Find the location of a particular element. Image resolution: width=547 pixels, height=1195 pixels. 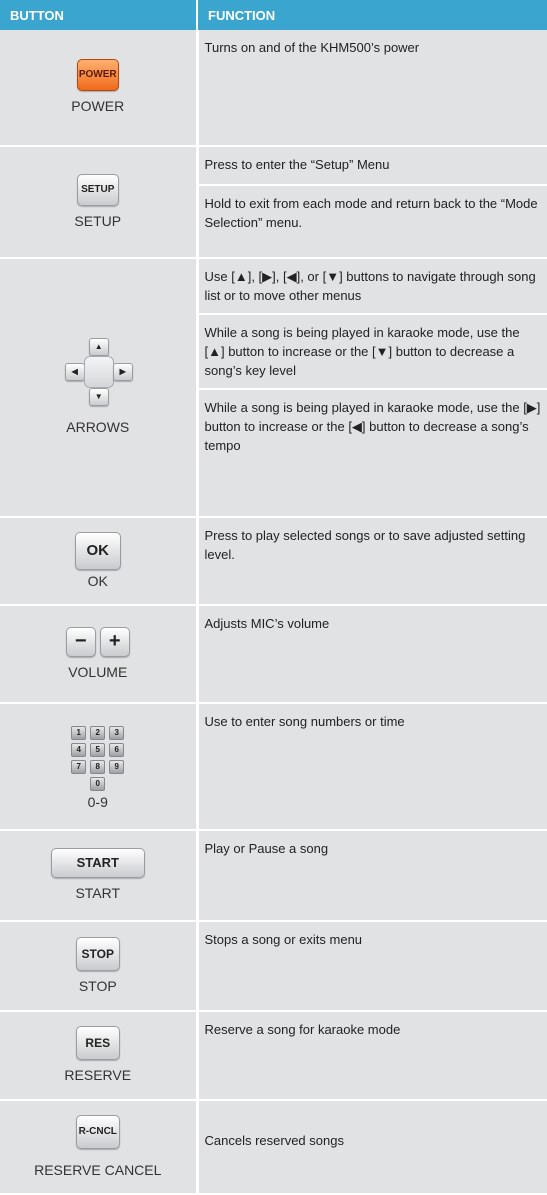

function-text: Adjusts MIC’s volume is located at coordinates (267, 623).